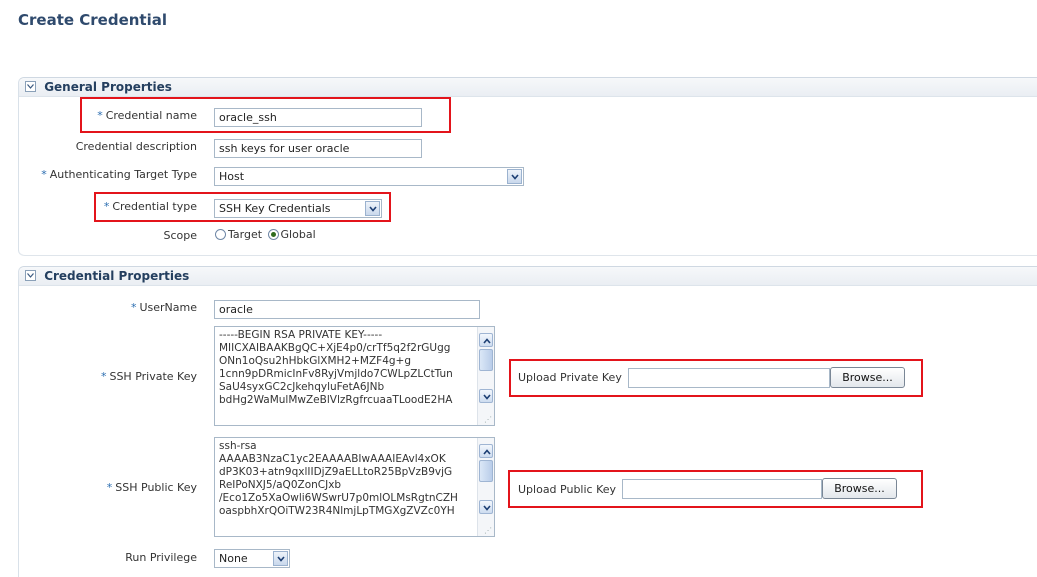 This screenshot has height=577, width=1037. What do you see at coordinates (265, 115) in the screenshot?
I see `credential-name-highlight` at bounding box center [265, 115].